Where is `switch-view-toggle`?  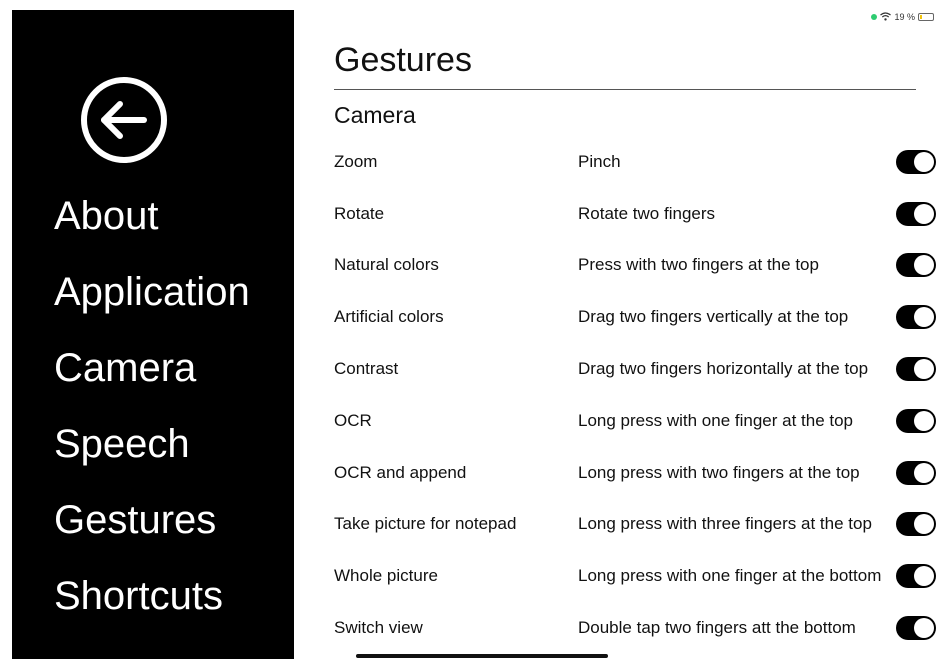 switch-view-toggle is located at coordinates (916, 628).